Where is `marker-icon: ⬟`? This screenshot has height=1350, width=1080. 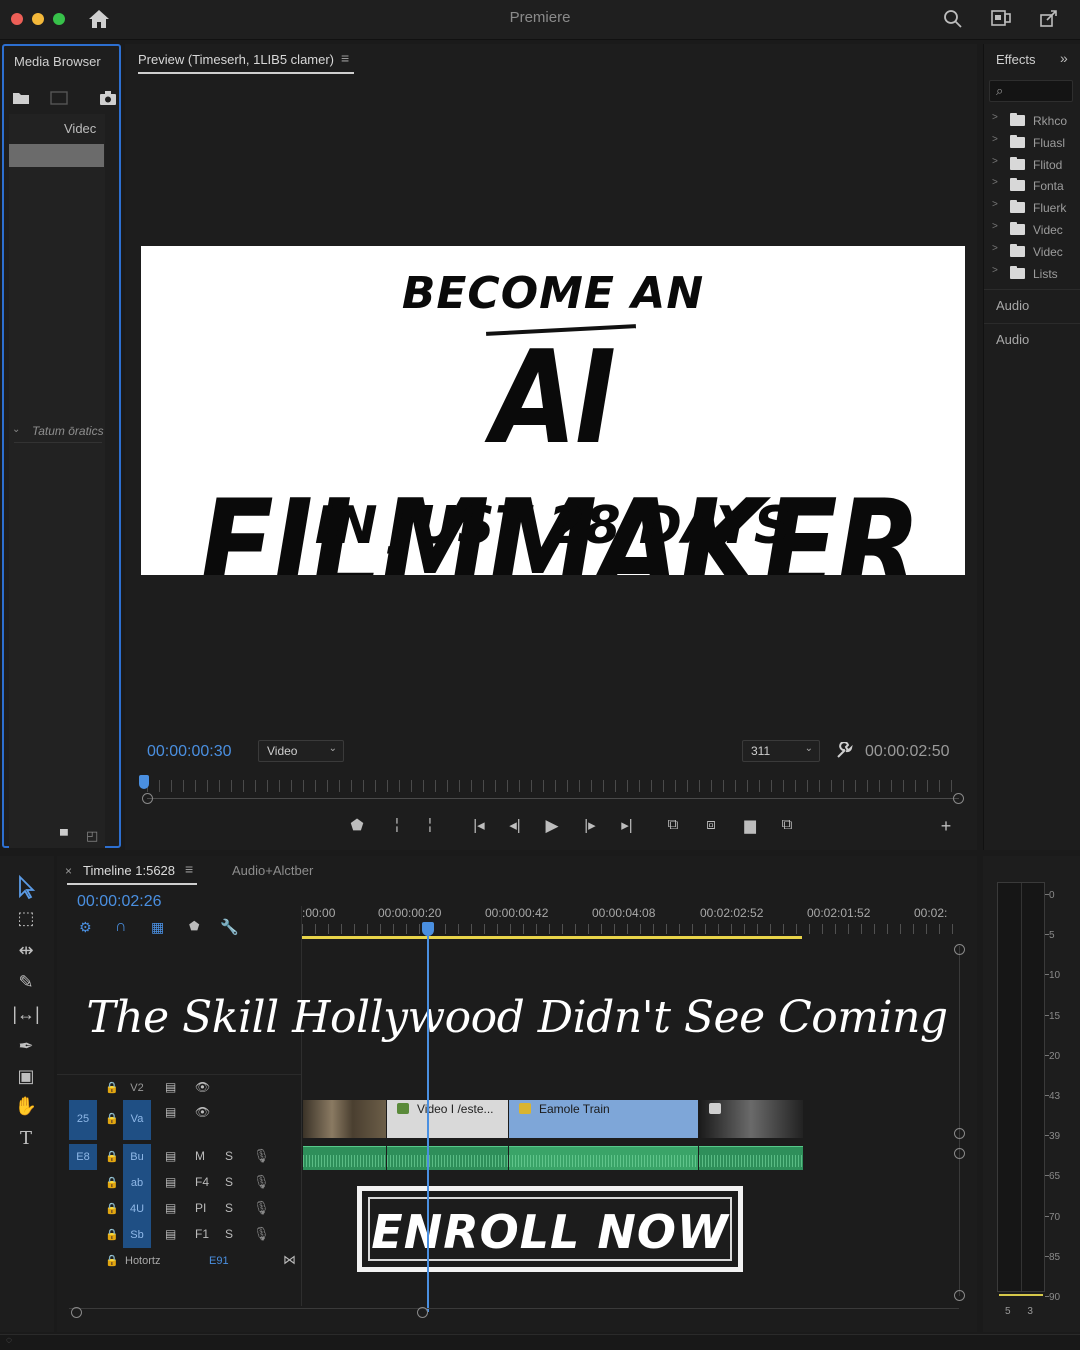
marker-icon: ⬟ is located at coordinates (357, 825).